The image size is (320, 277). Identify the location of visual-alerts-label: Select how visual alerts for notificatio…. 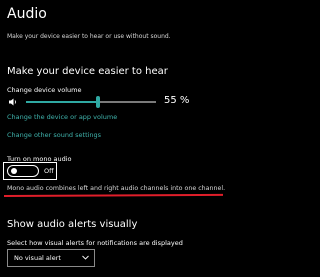
(95, 243).